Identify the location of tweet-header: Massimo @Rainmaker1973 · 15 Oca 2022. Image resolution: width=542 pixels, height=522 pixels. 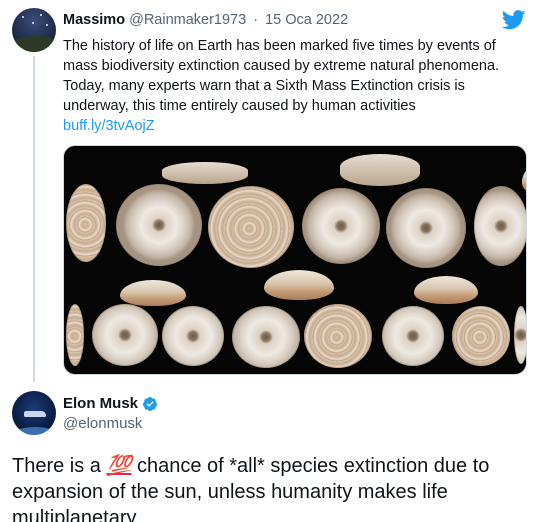
(205, 20).